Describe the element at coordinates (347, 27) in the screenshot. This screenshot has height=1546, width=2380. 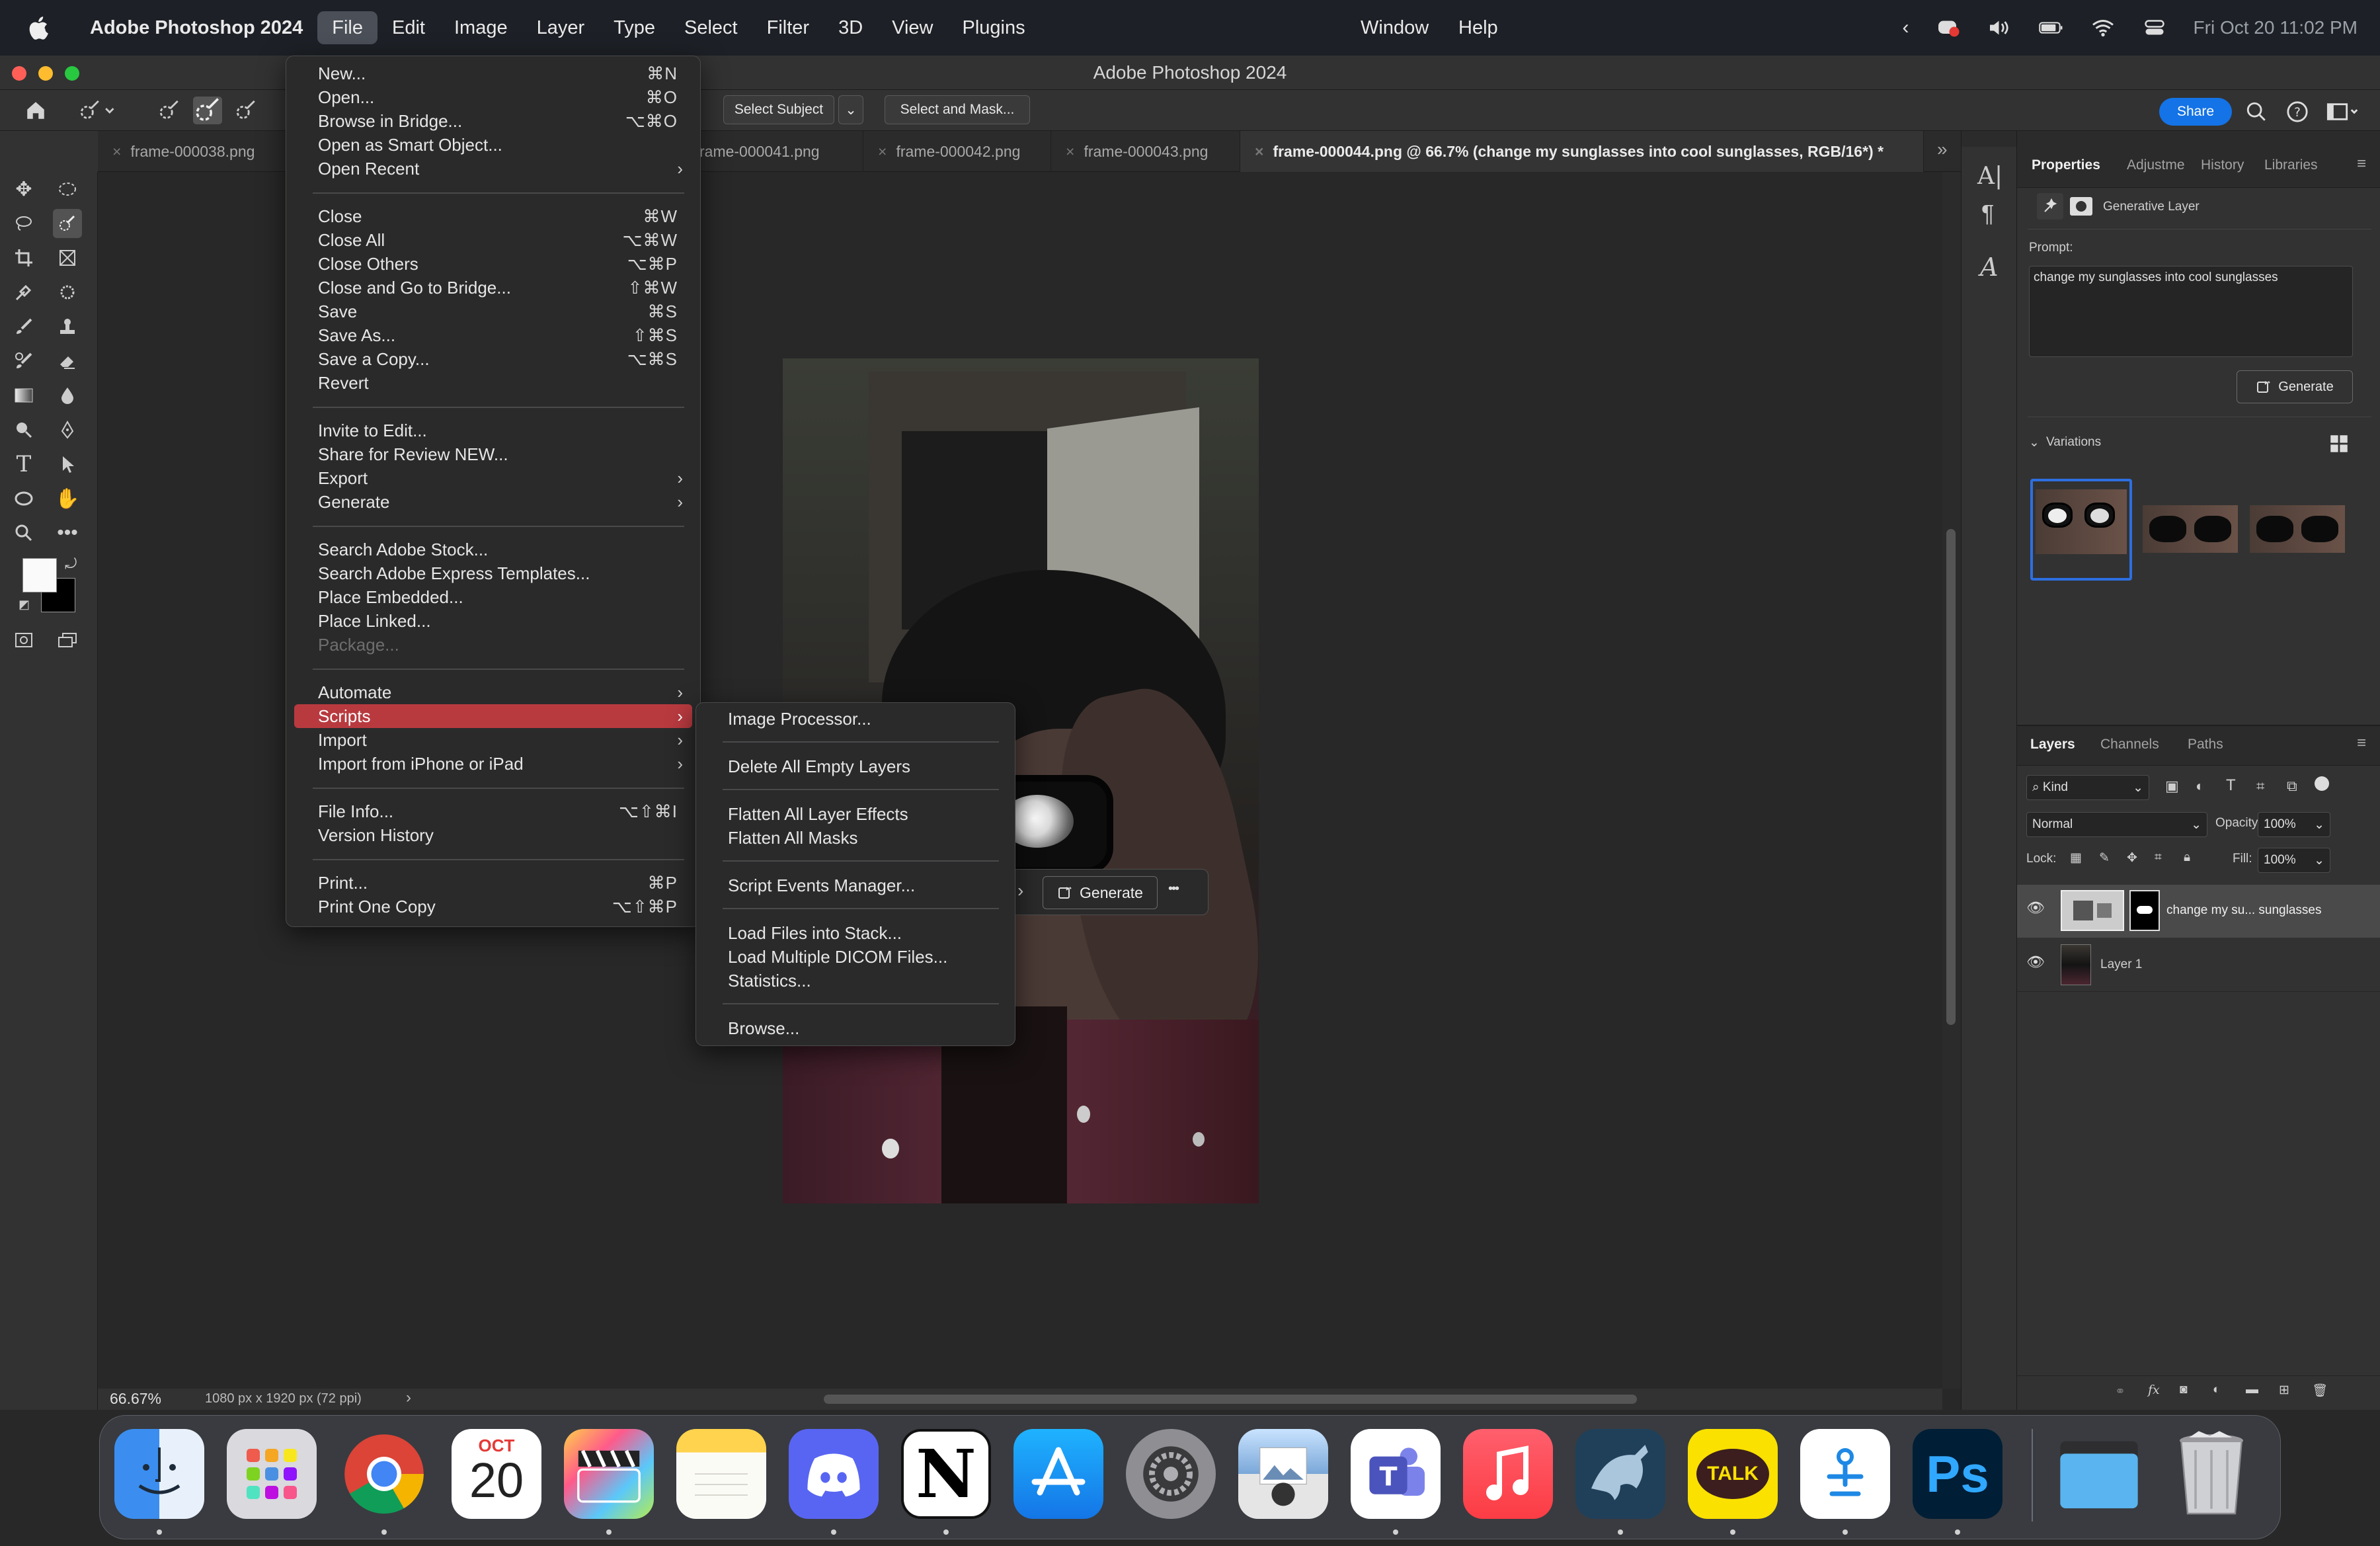
I see `menu-file: File` at that location.